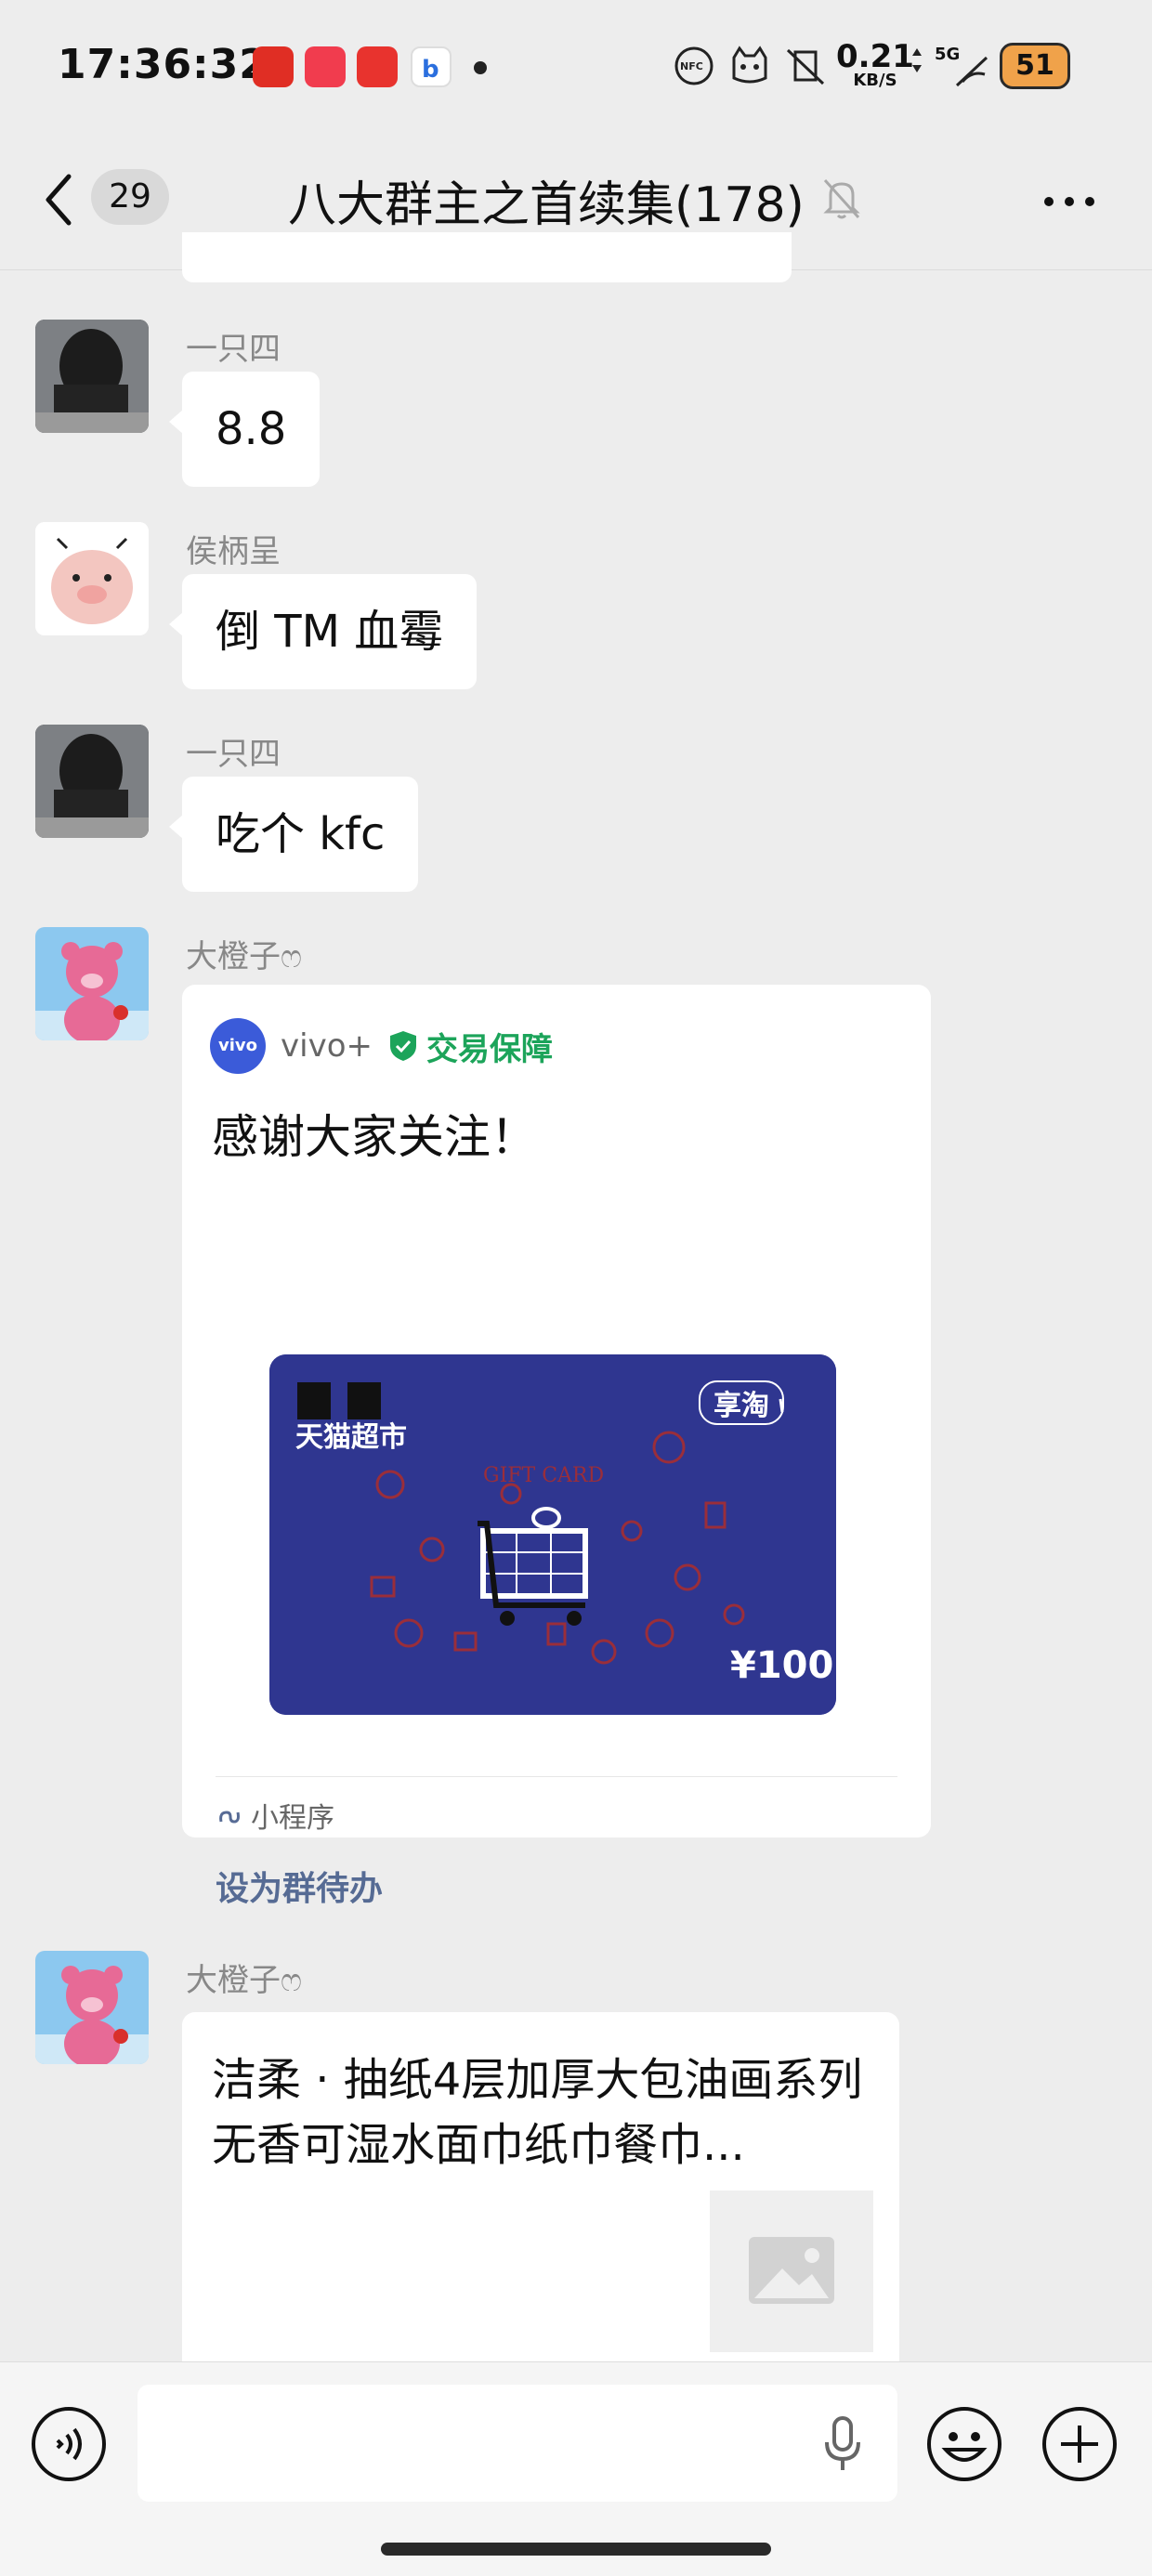 The width and height of the screenshot is (1152, 2576). I want to click on sender-name: 侯柄呈, so click(233, 551).